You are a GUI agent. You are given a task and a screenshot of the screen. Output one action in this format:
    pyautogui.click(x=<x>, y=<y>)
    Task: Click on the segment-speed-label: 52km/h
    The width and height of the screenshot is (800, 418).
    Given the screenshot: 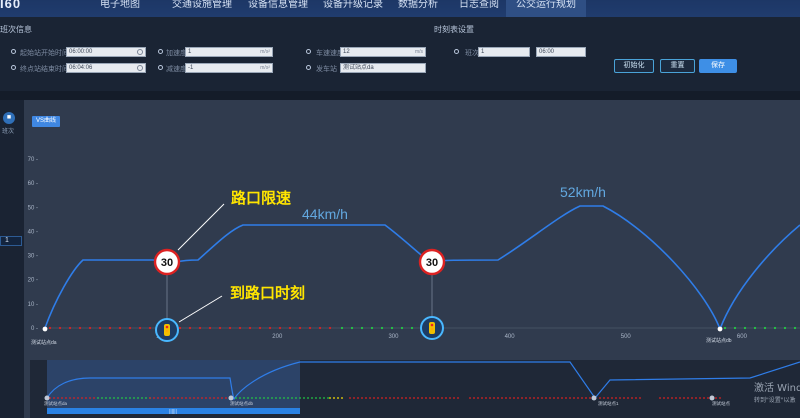 What is the action you would take?
    pyautogui.click(x=583, y=192)
    